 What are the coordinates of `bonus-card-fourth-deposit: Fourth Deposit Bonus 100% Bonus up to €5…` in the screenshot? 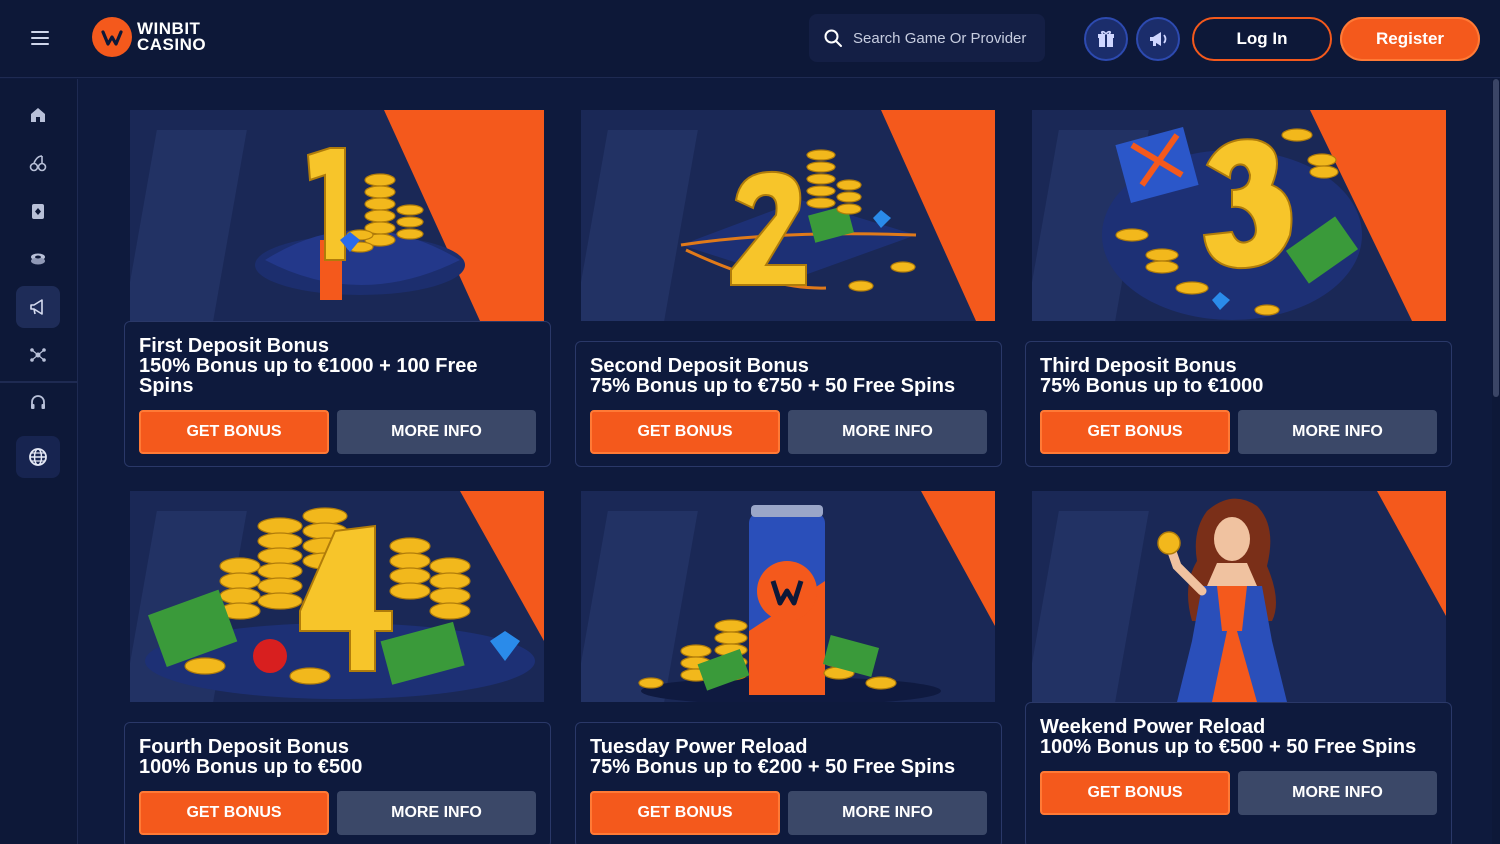 It's located at (337, 783).